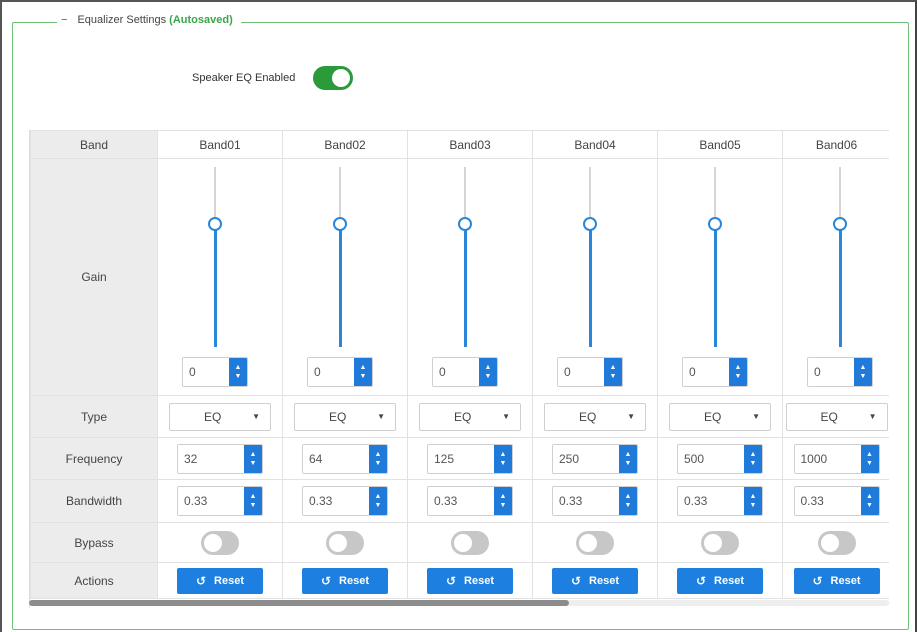 This screenshot has height=632, width=917. Describe the element at coordinates (336, 458) in the screenshot. I see `frequency-input: 64` at that location.